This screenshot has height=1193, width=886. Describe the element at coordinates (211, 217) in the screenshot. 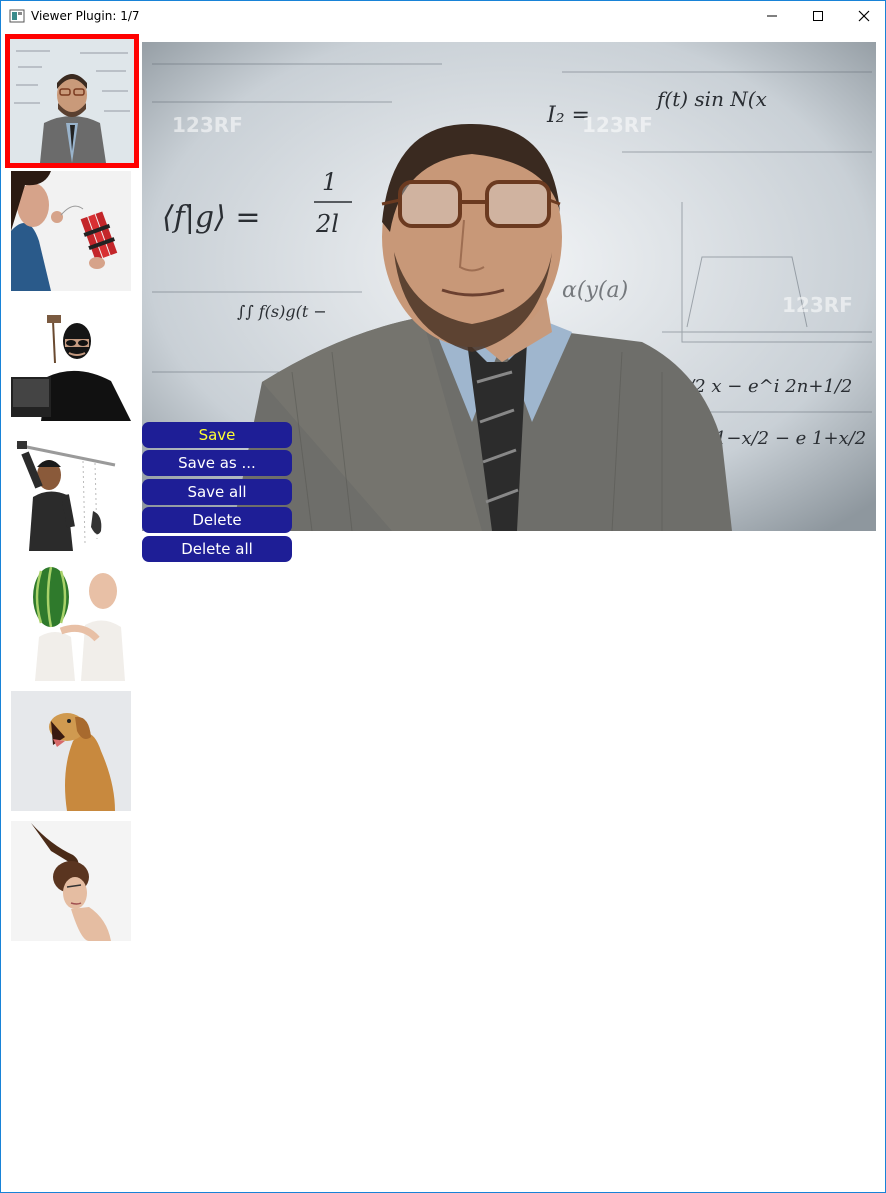

I see `formula-fg: ⟨f|g⟩ =` at that location.